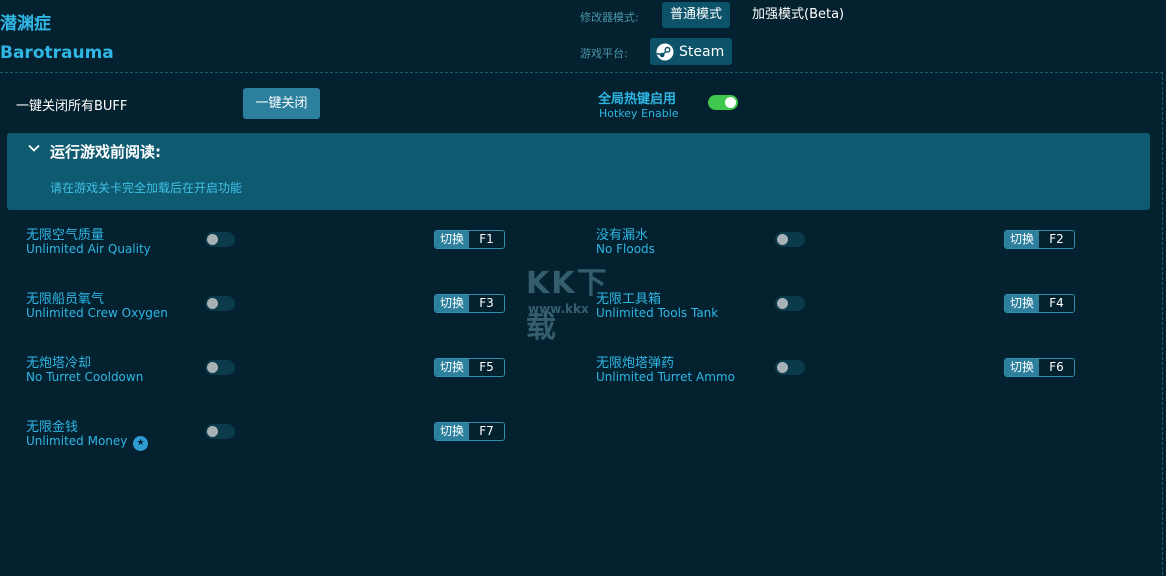 This screenshot has height=576, width=1166. I want to click on cheat-name-en: Unlimited Turret Ammo, so click(665, 377).